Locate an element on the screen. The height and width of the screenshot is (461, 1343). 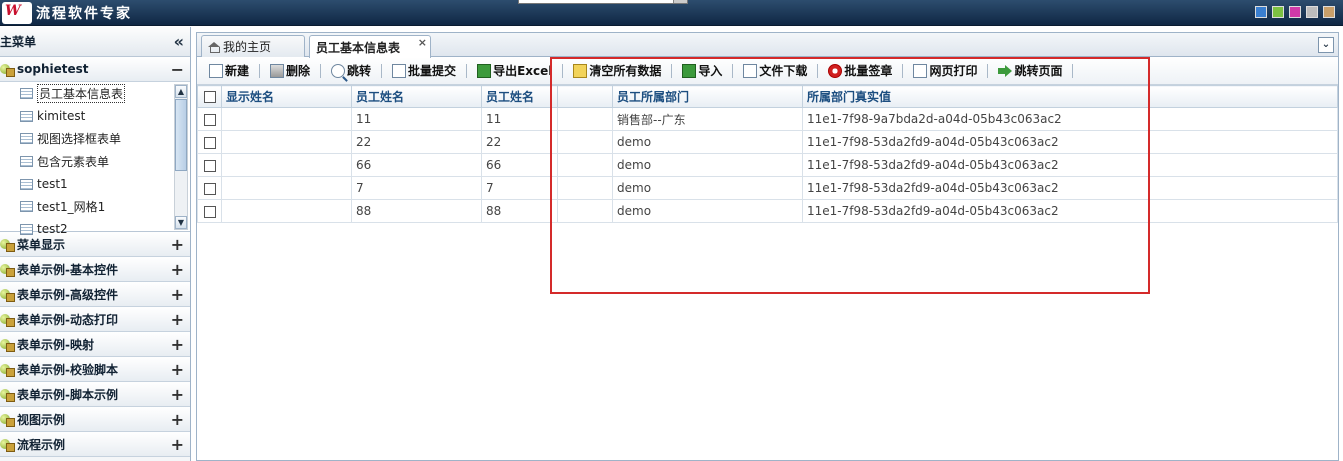
new-button: 新建 is located at coordinates (229, 70).